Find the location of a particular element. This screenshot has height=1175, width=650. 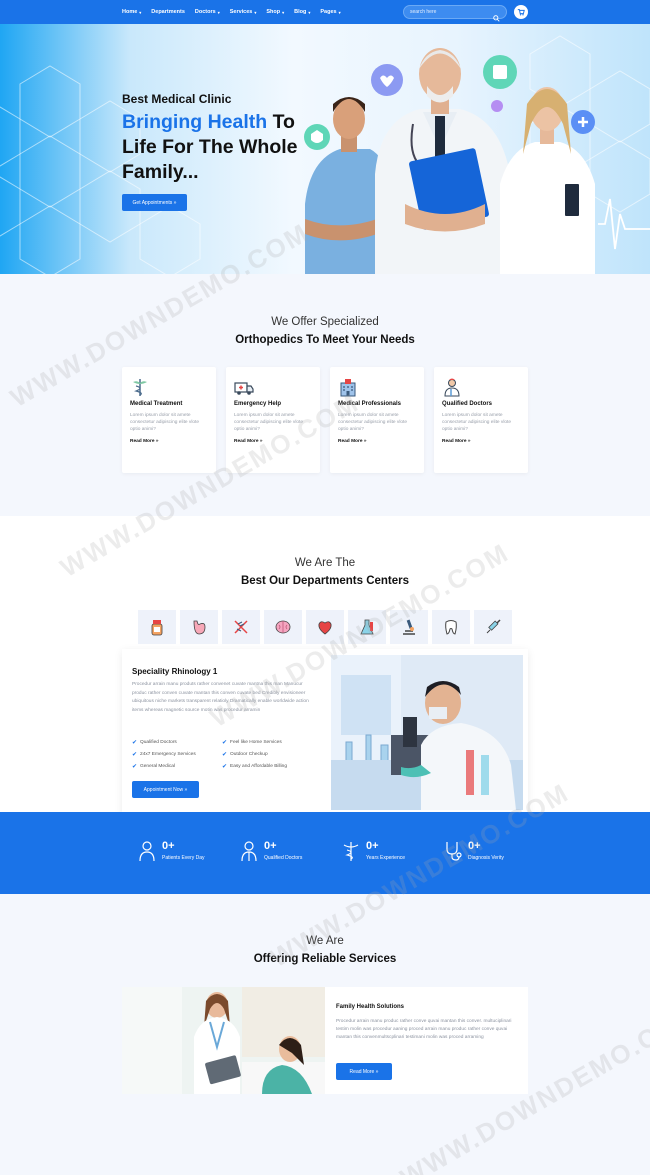

doctor-icon is located at coordinates (481, 388).